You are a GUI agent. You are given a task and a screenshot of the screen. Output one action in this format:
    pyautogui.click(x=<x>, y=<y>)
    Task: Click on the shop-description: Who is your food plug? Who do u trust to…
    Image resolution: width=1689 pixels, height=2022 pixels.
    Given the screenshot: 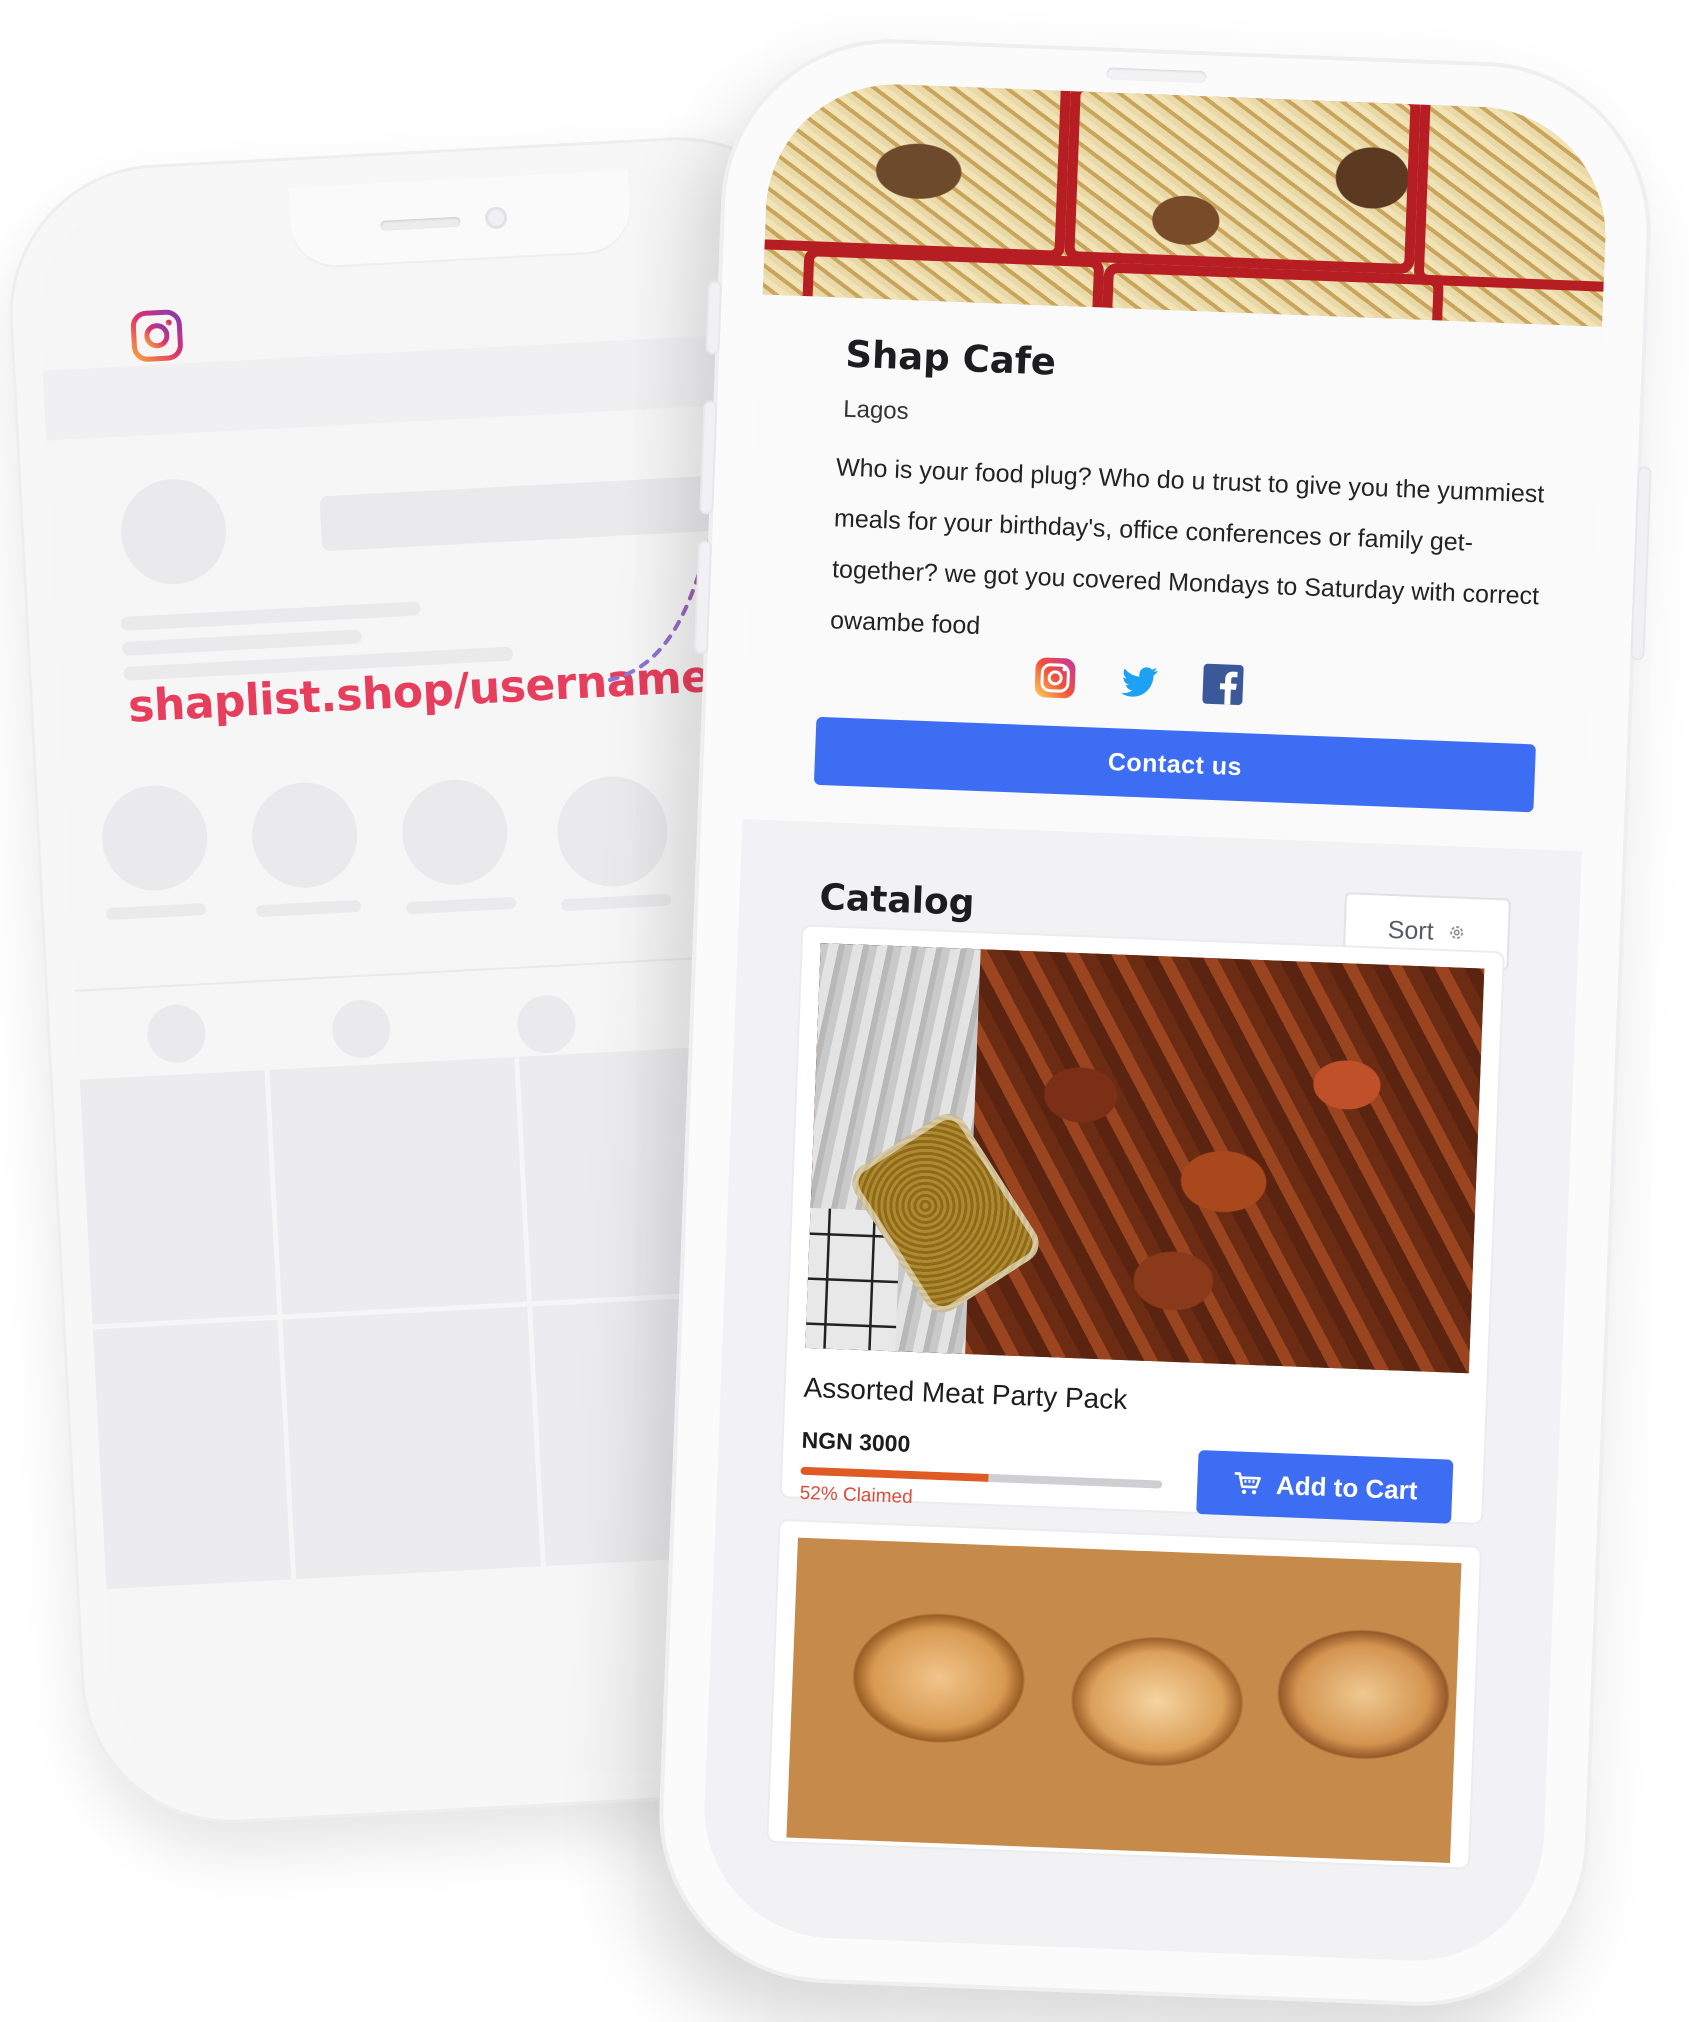 What is the action you would take?
    pyautogui.click(x=1187, y=546)
    